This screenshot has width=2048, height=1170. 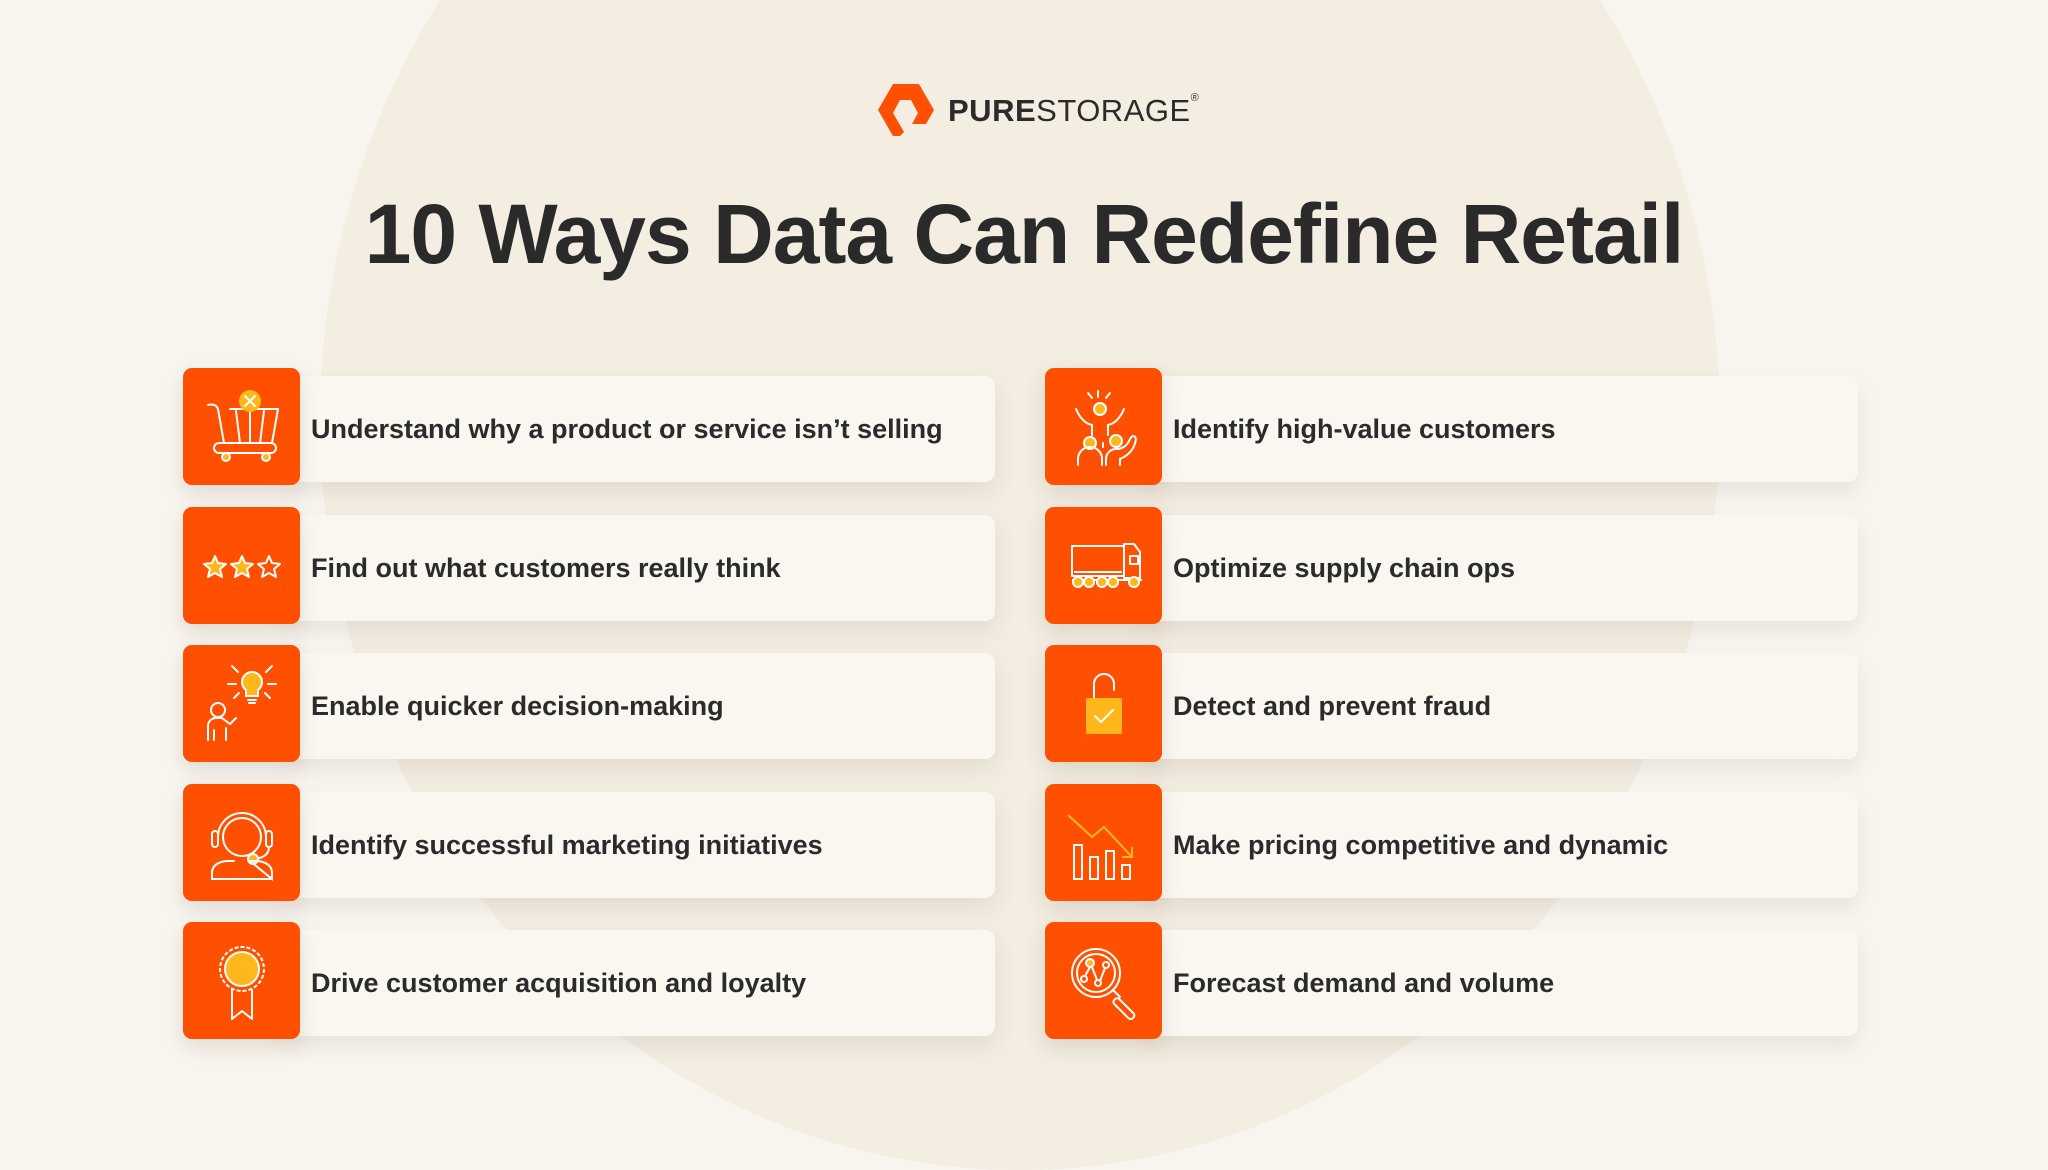 What do you see at coordinates (1421, 844) in the screenshot?
I see `item-label: Make pricing competitive and dynamic` at bounding box center [1421, 844].